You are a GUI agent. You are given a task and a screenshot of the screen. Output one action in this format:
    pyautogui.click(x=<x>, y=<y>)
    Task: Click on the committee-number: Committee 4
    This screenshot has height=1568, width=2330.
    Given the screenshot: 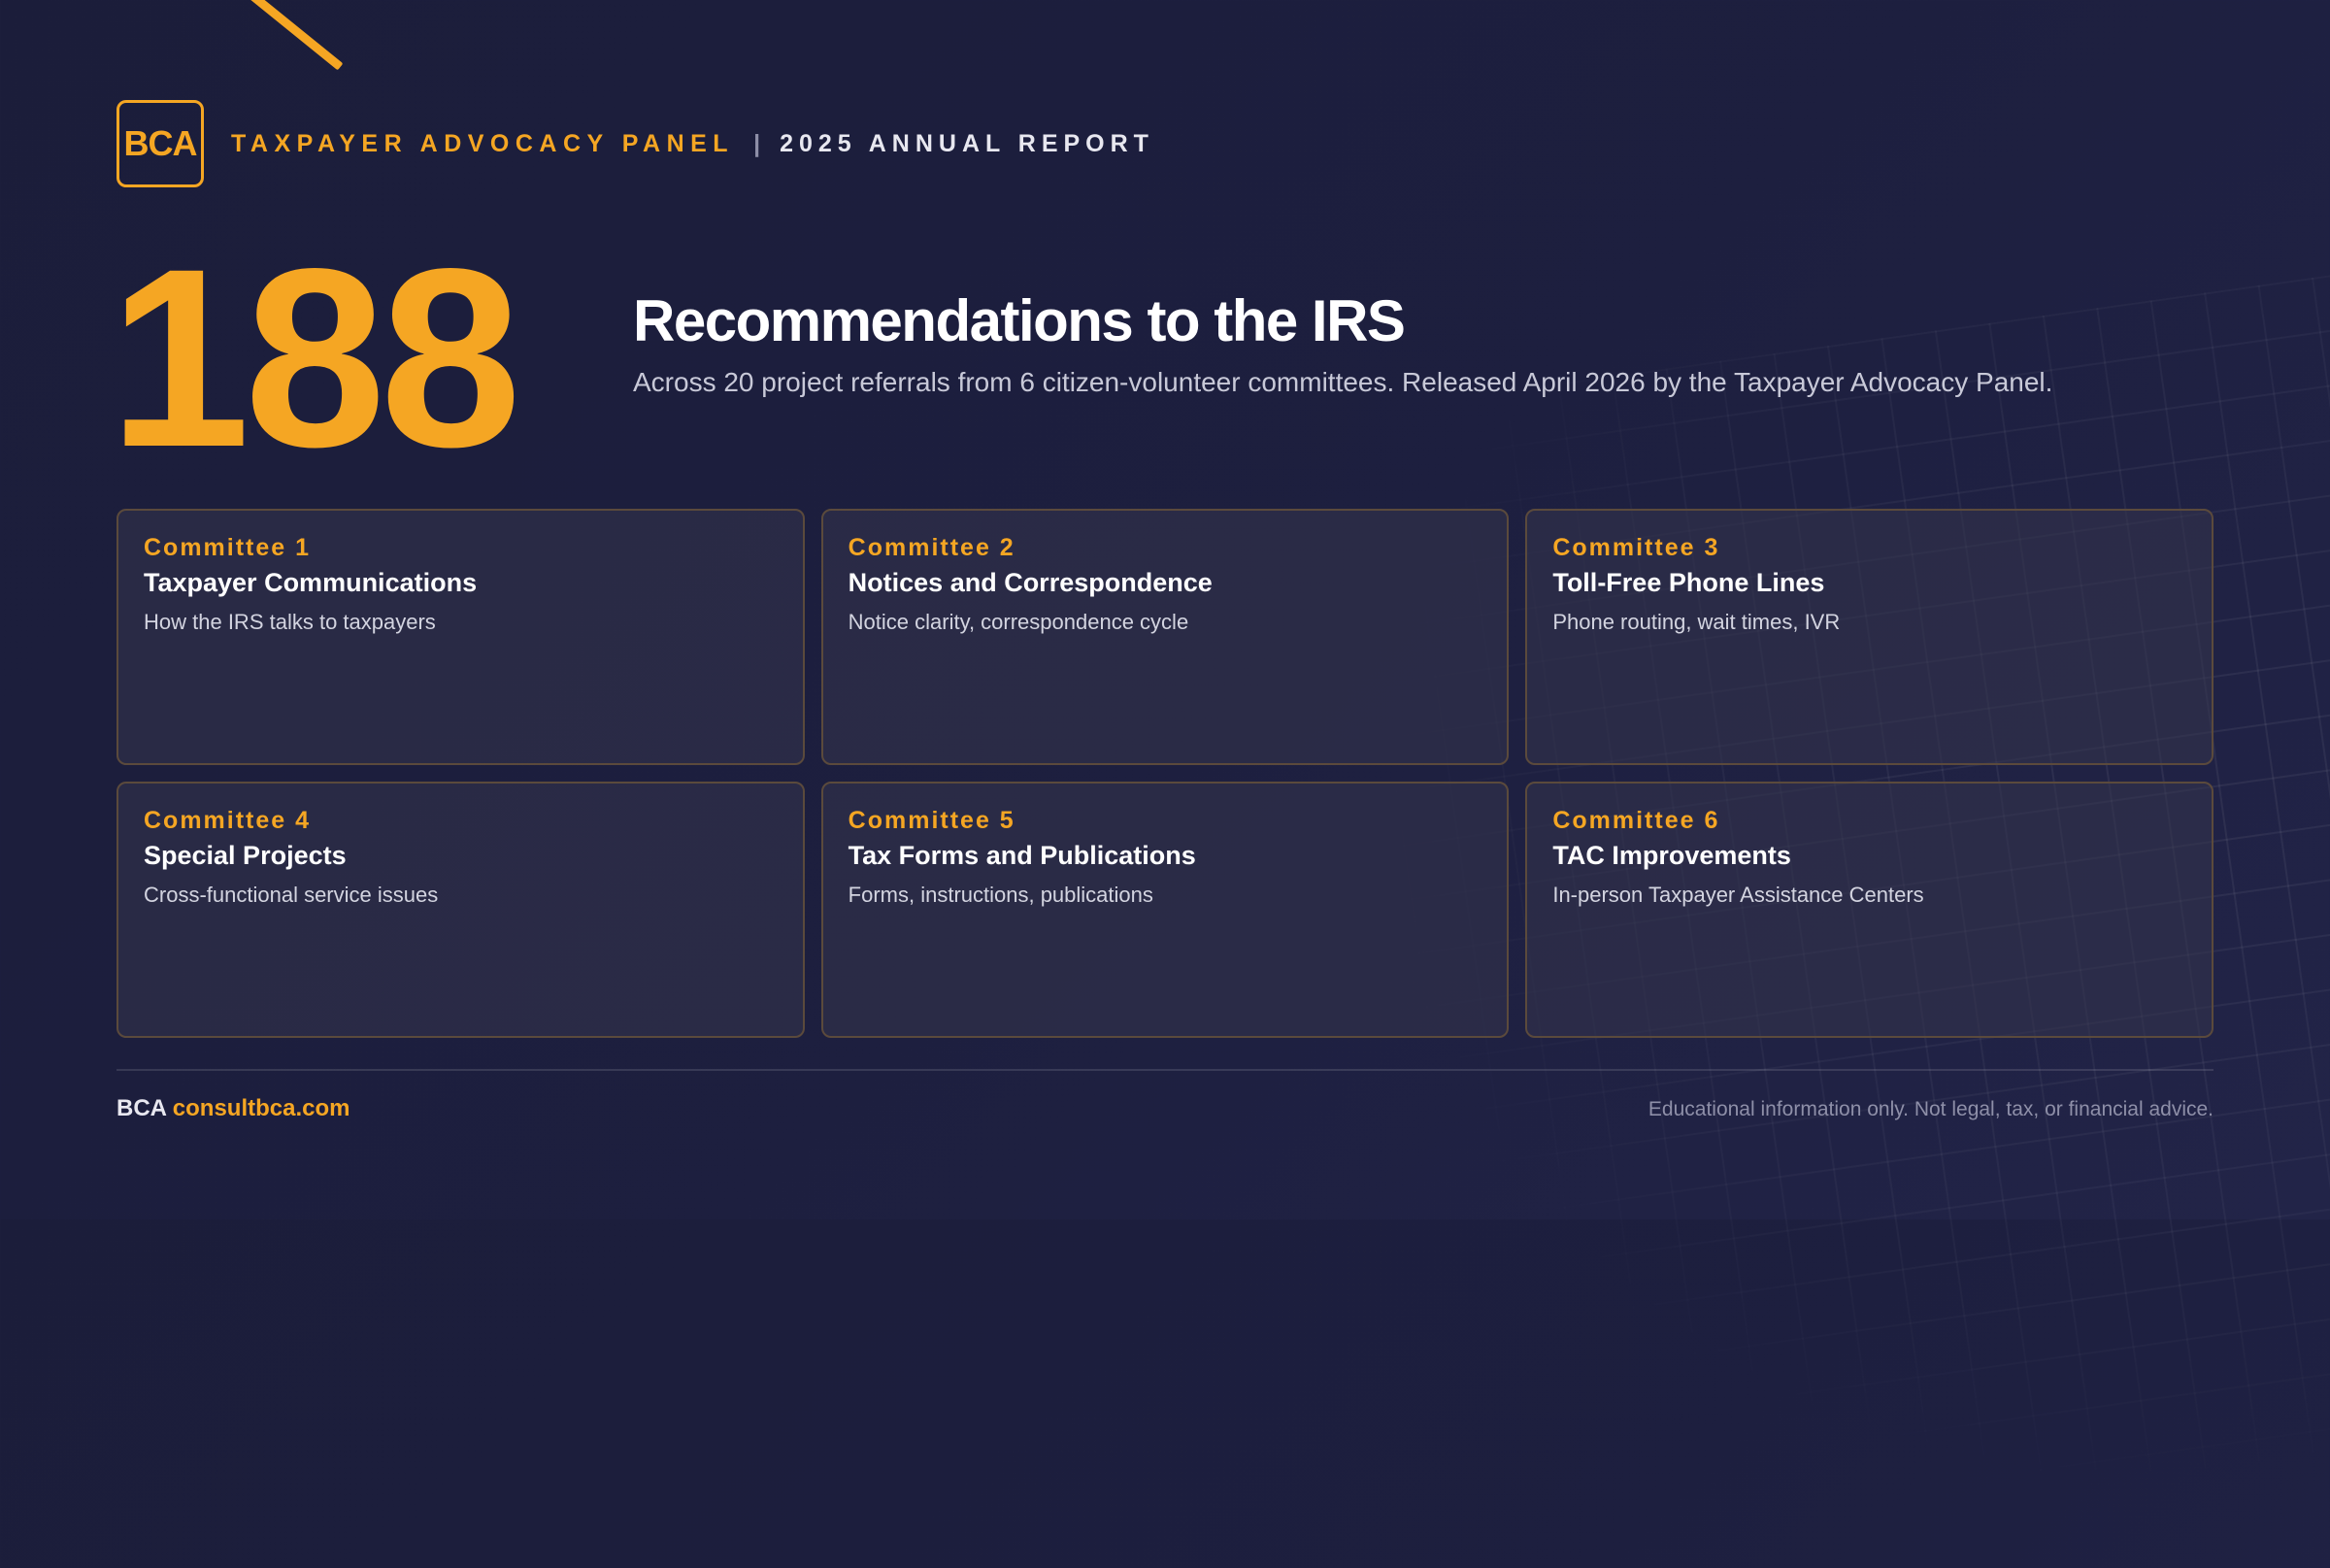 What is the action you would take?
    pyautogui.click(x=228, y=820)
    